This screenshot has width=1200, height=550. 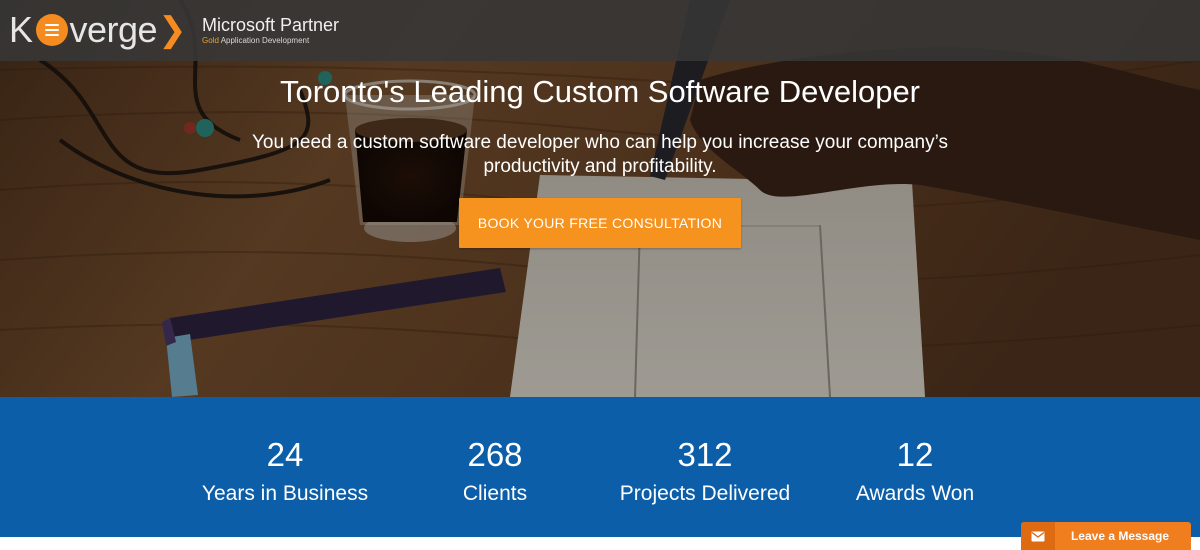 What do you see at coordinates (21, 29) in the screenshot?
I see `logo-letter-k: K` at bounding box center [21, 29].